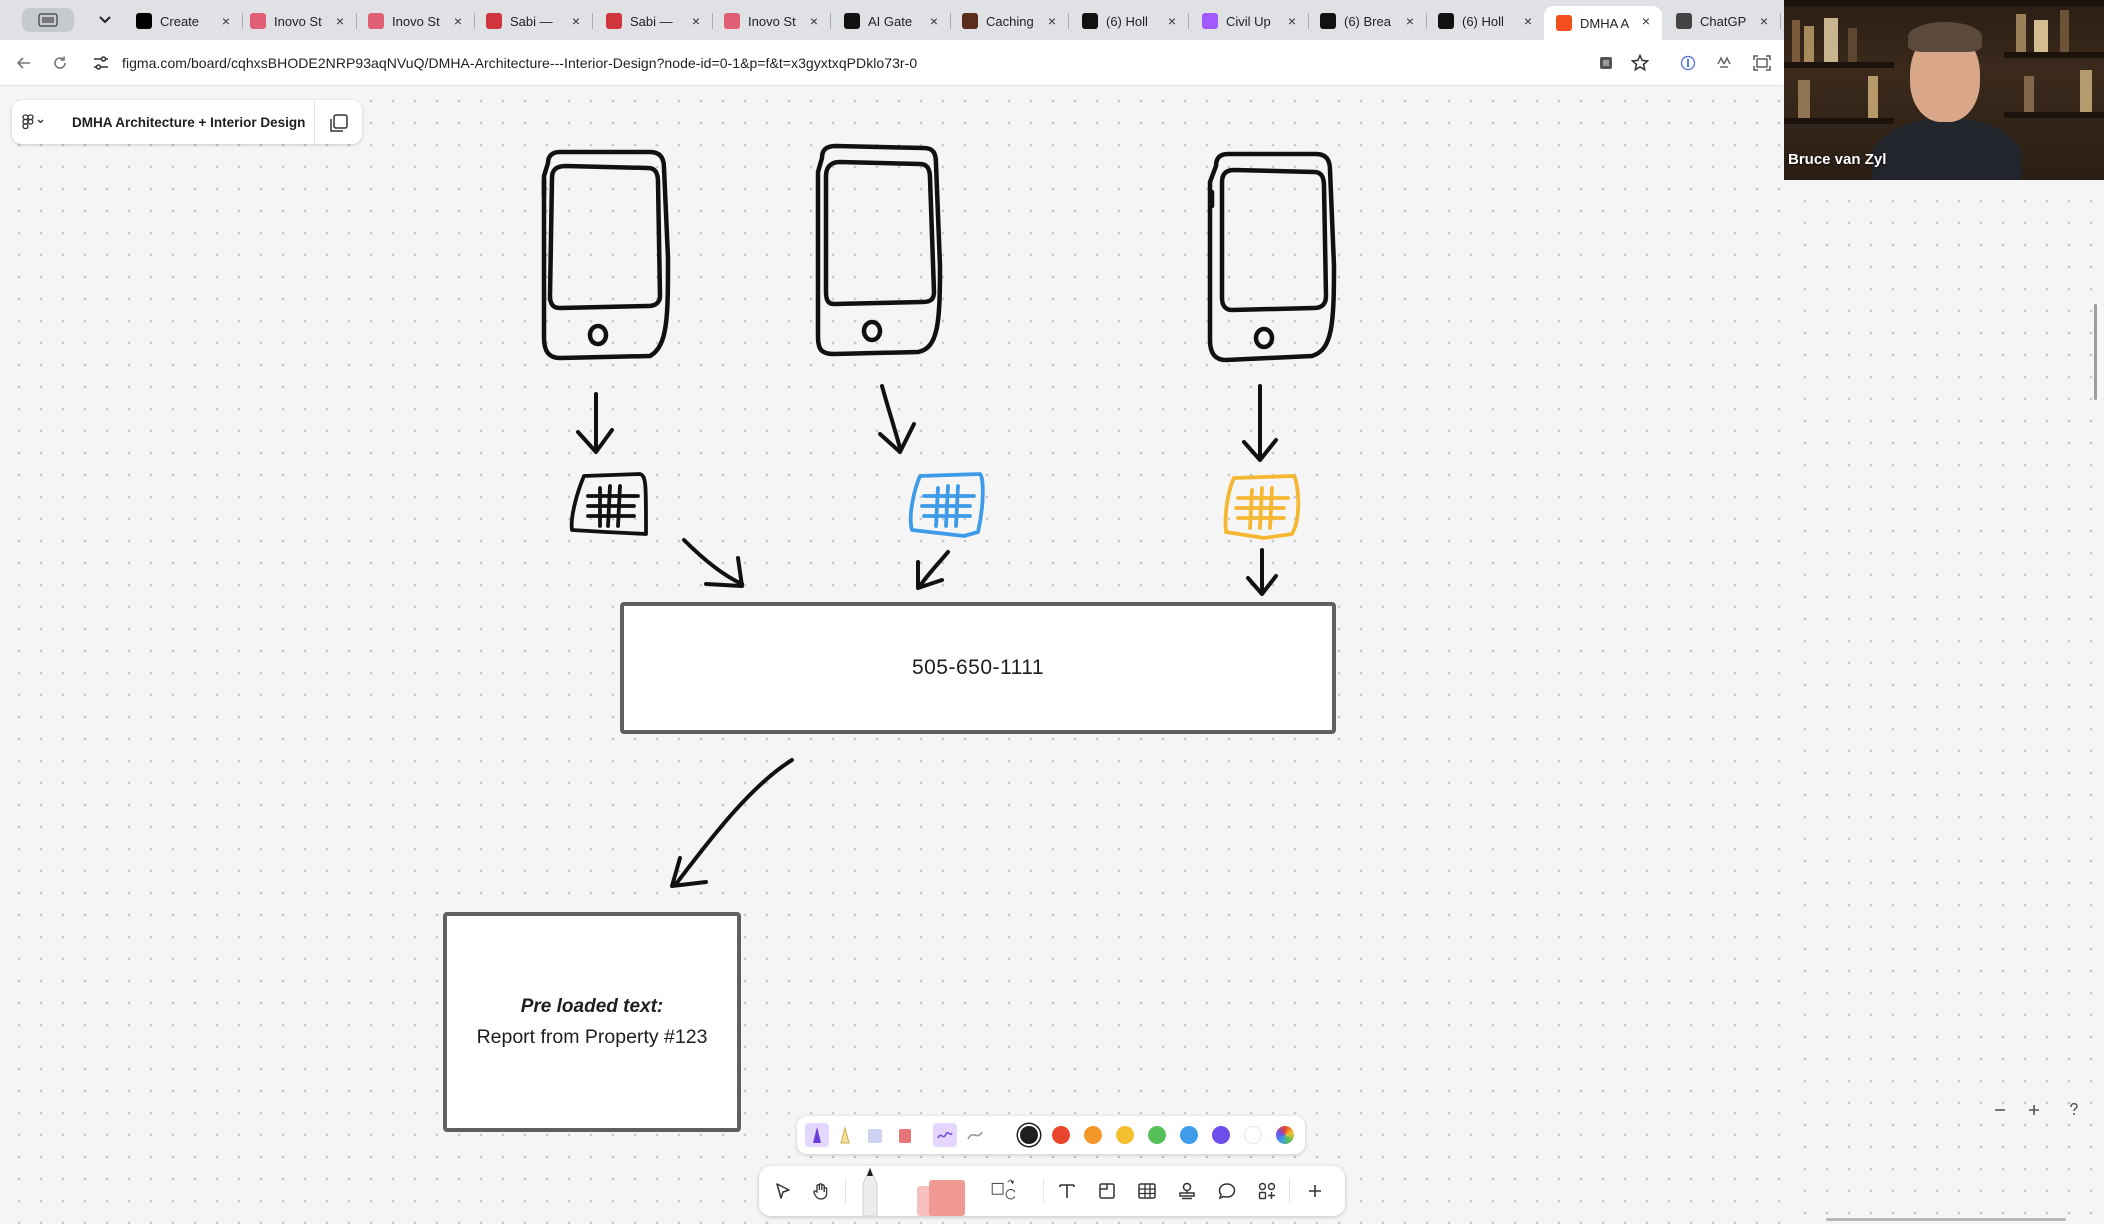 The width and height of the screenshot is (2104, 1224). Describe the element at coordinates (1003, 1191) in the screenshot. I see `shape-tool` at that location.